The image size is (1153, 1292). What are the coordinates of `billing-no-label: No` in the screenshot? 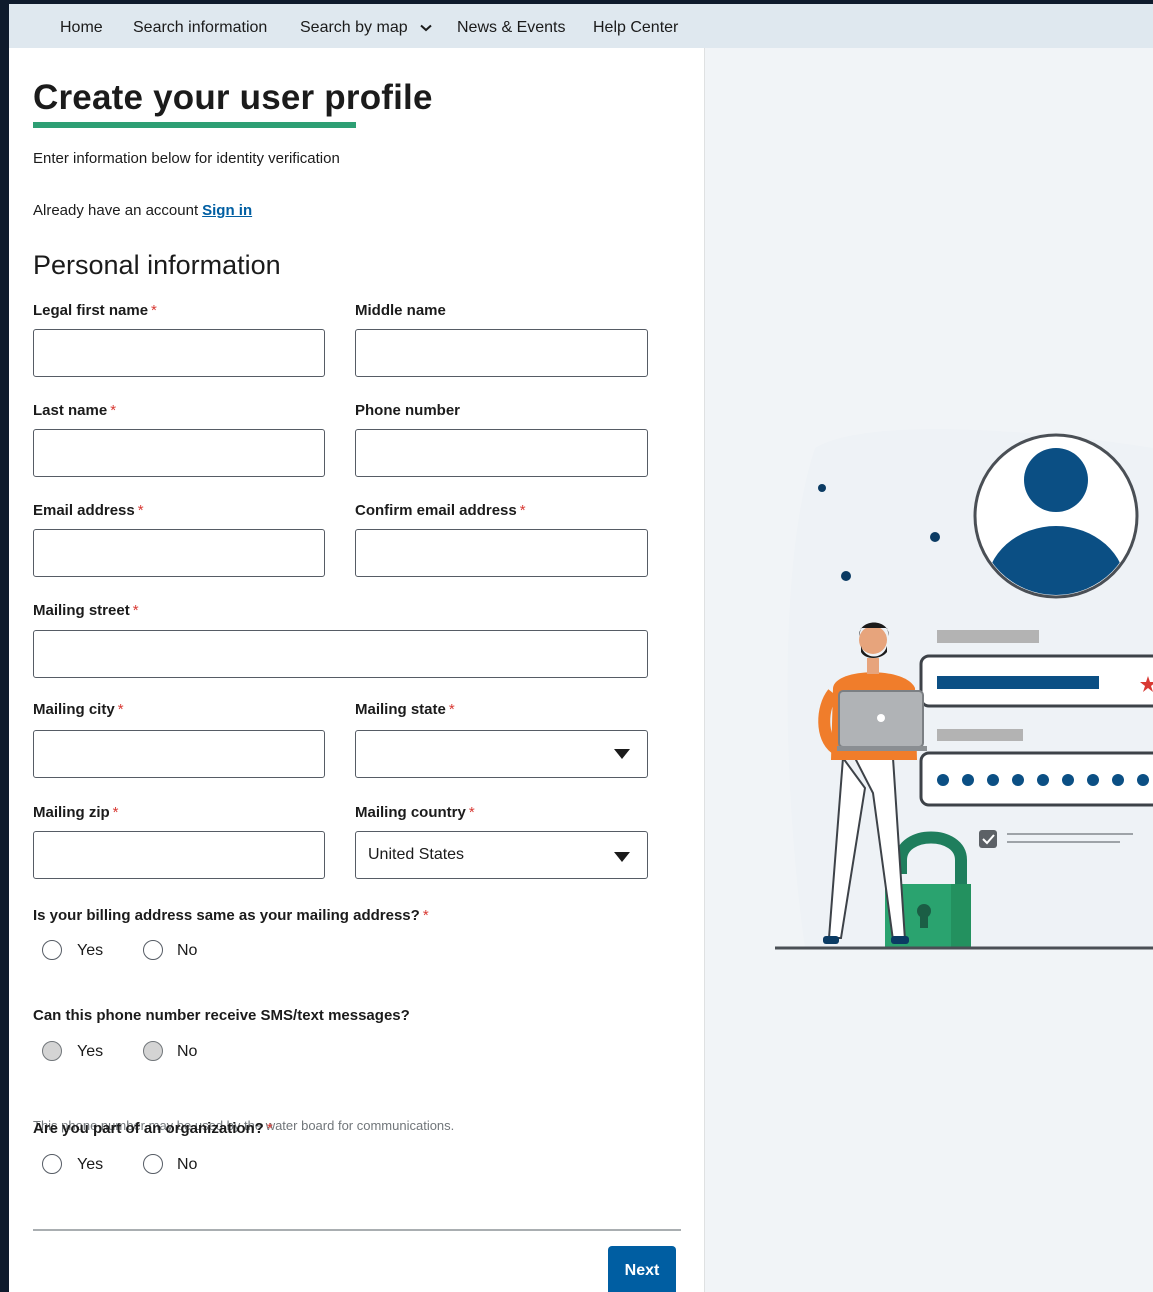 It's located at (187, 951).